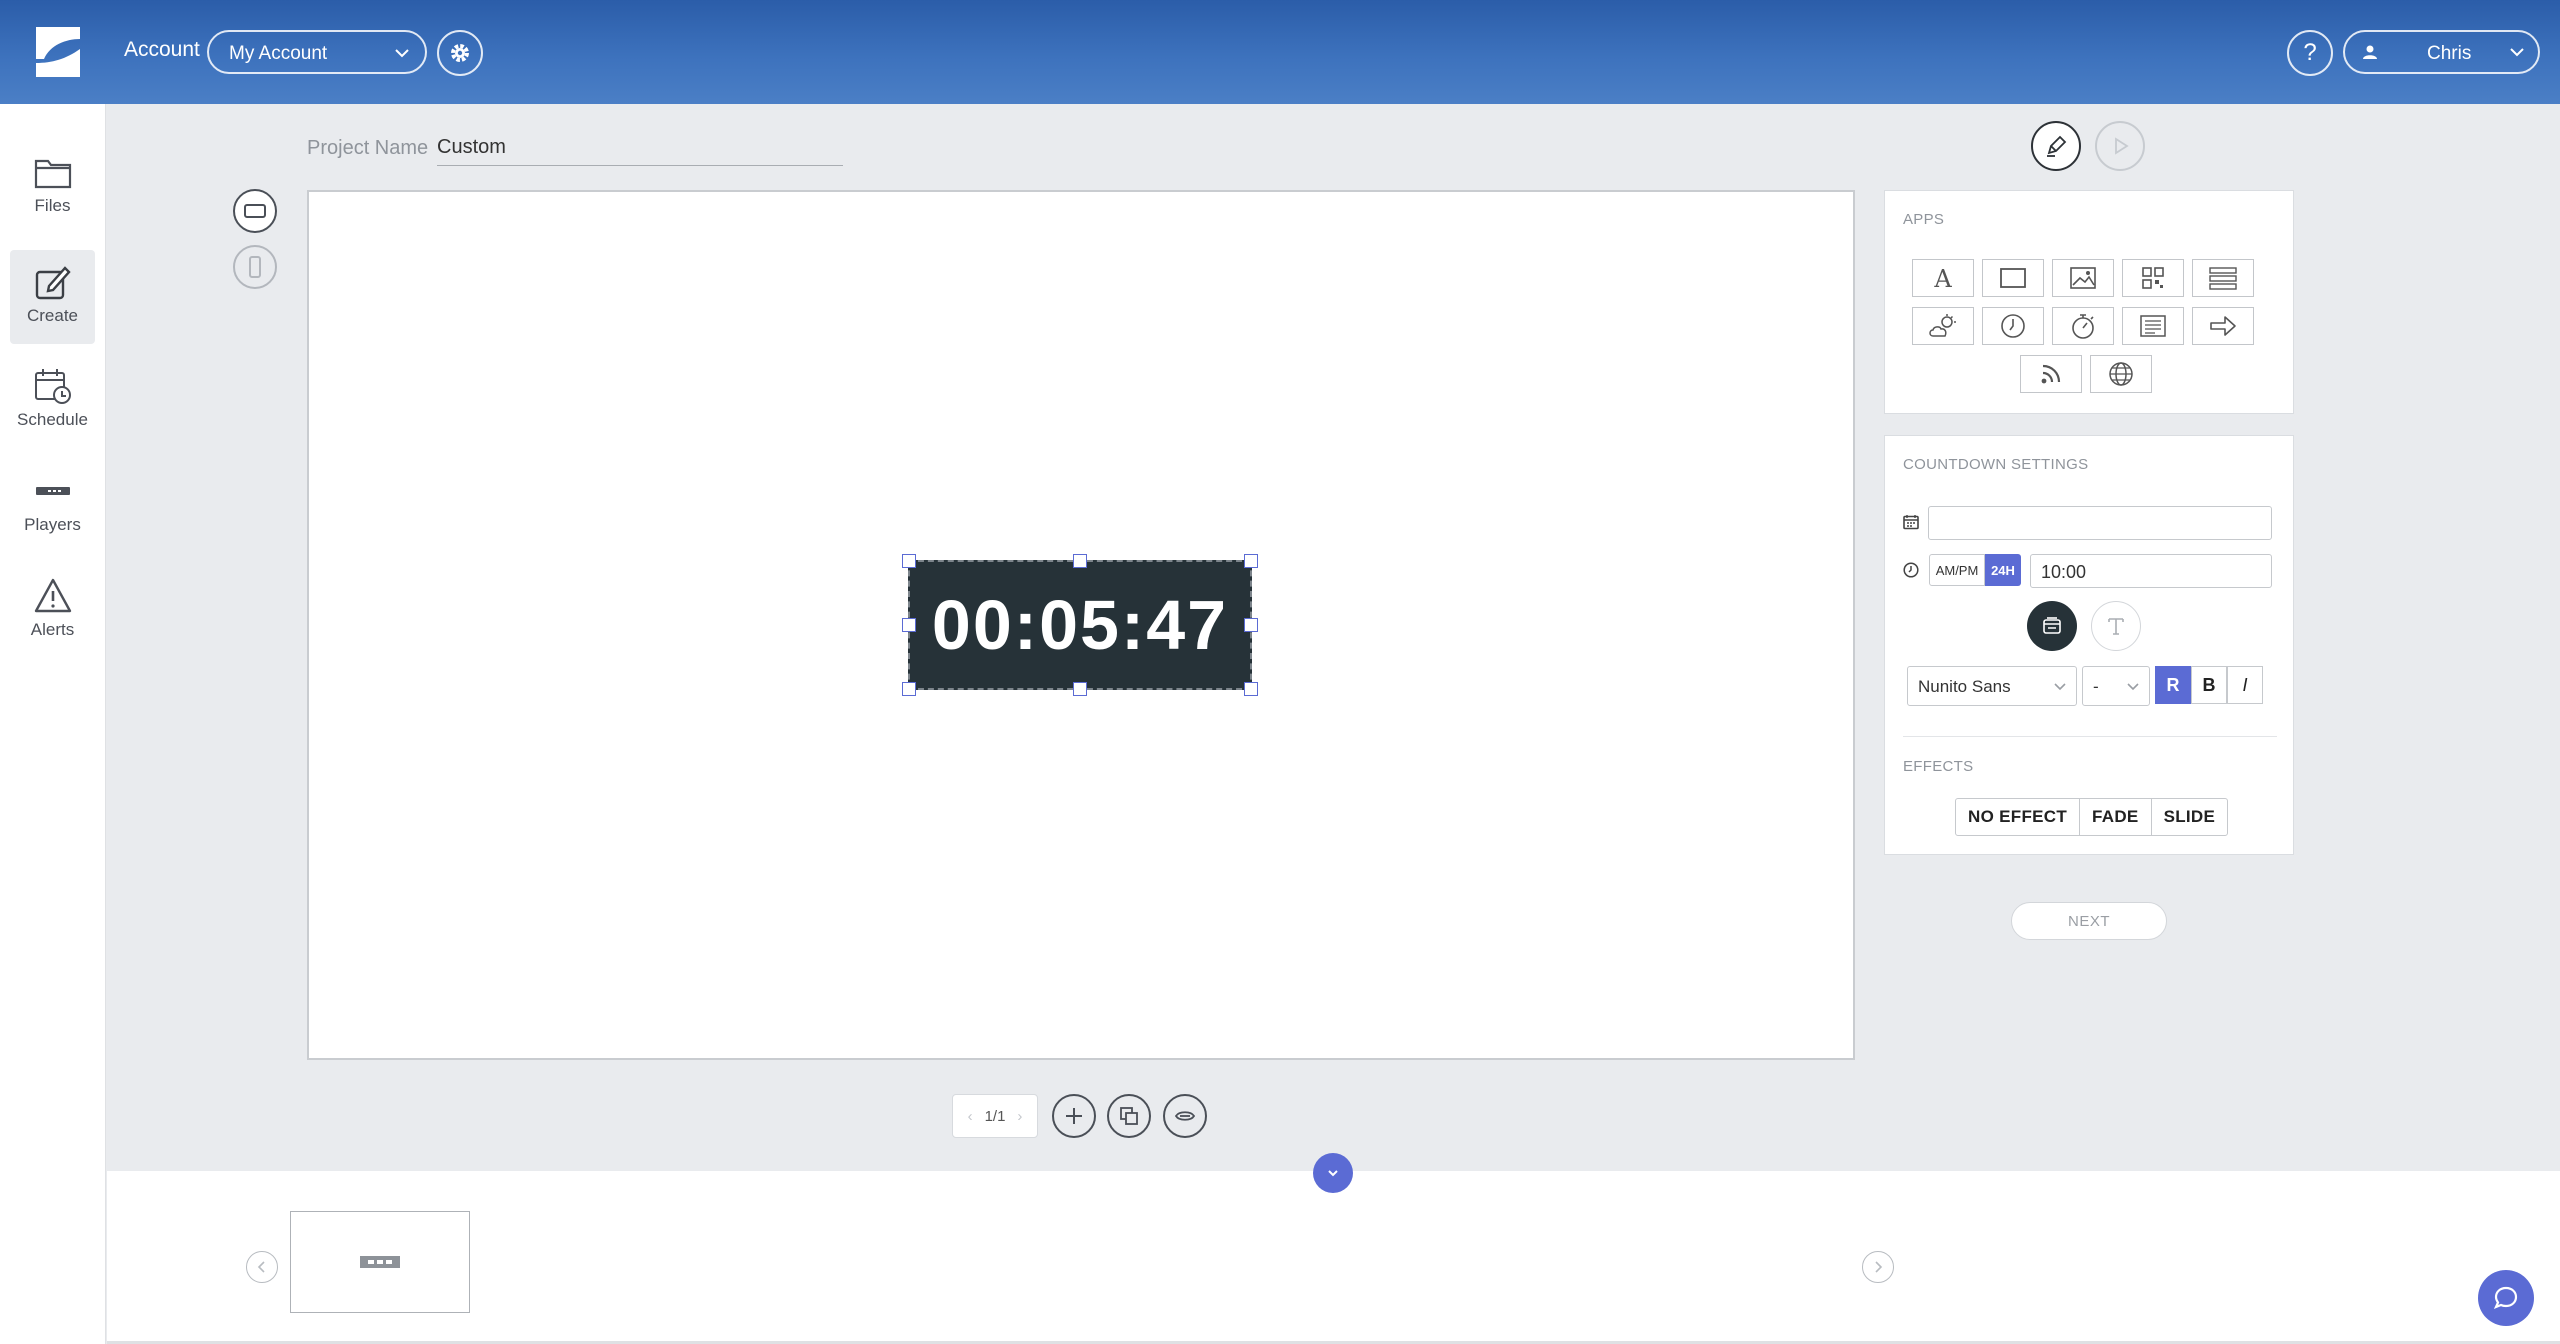 Image resolution: width=2560 pixels, height=1344 pixels. I want to click on text-style-button, so click(2116, 626).